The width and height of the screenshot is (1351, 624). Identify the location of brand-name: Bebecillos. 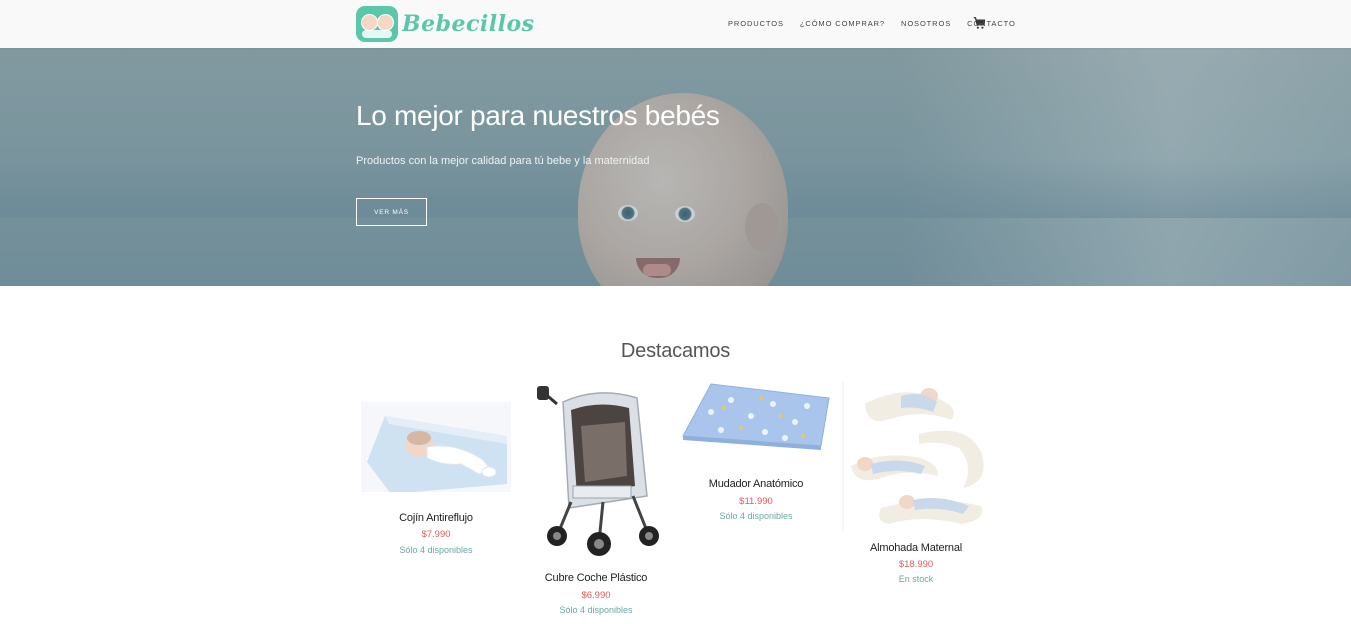
(468, 24).